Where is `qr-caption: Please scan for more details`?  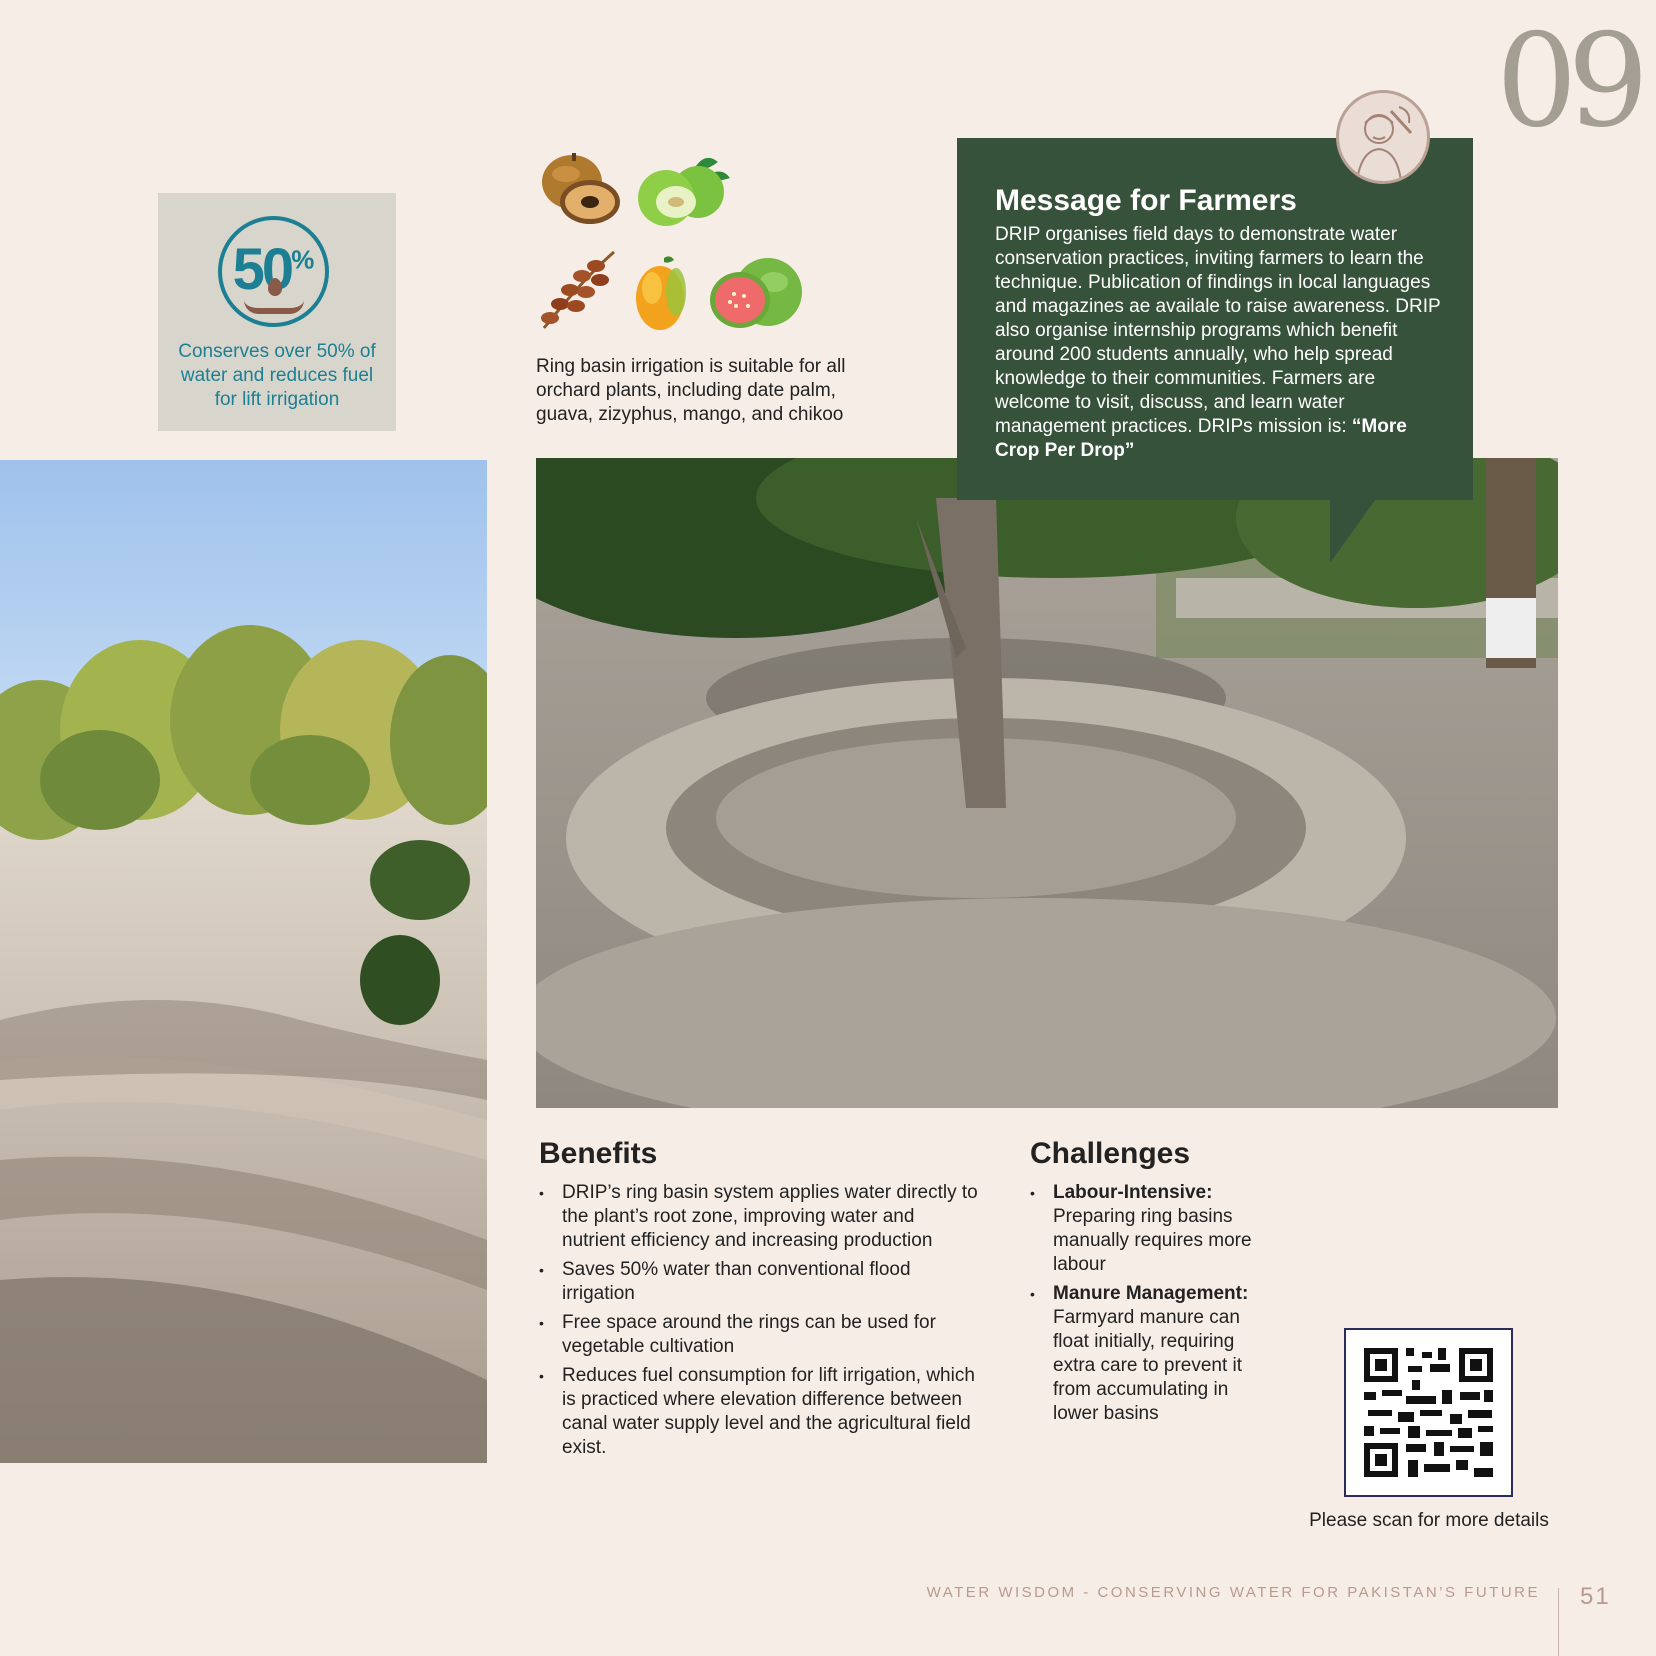 qr-caption: Please scan for more details is located at coordinates (1429, 1520).